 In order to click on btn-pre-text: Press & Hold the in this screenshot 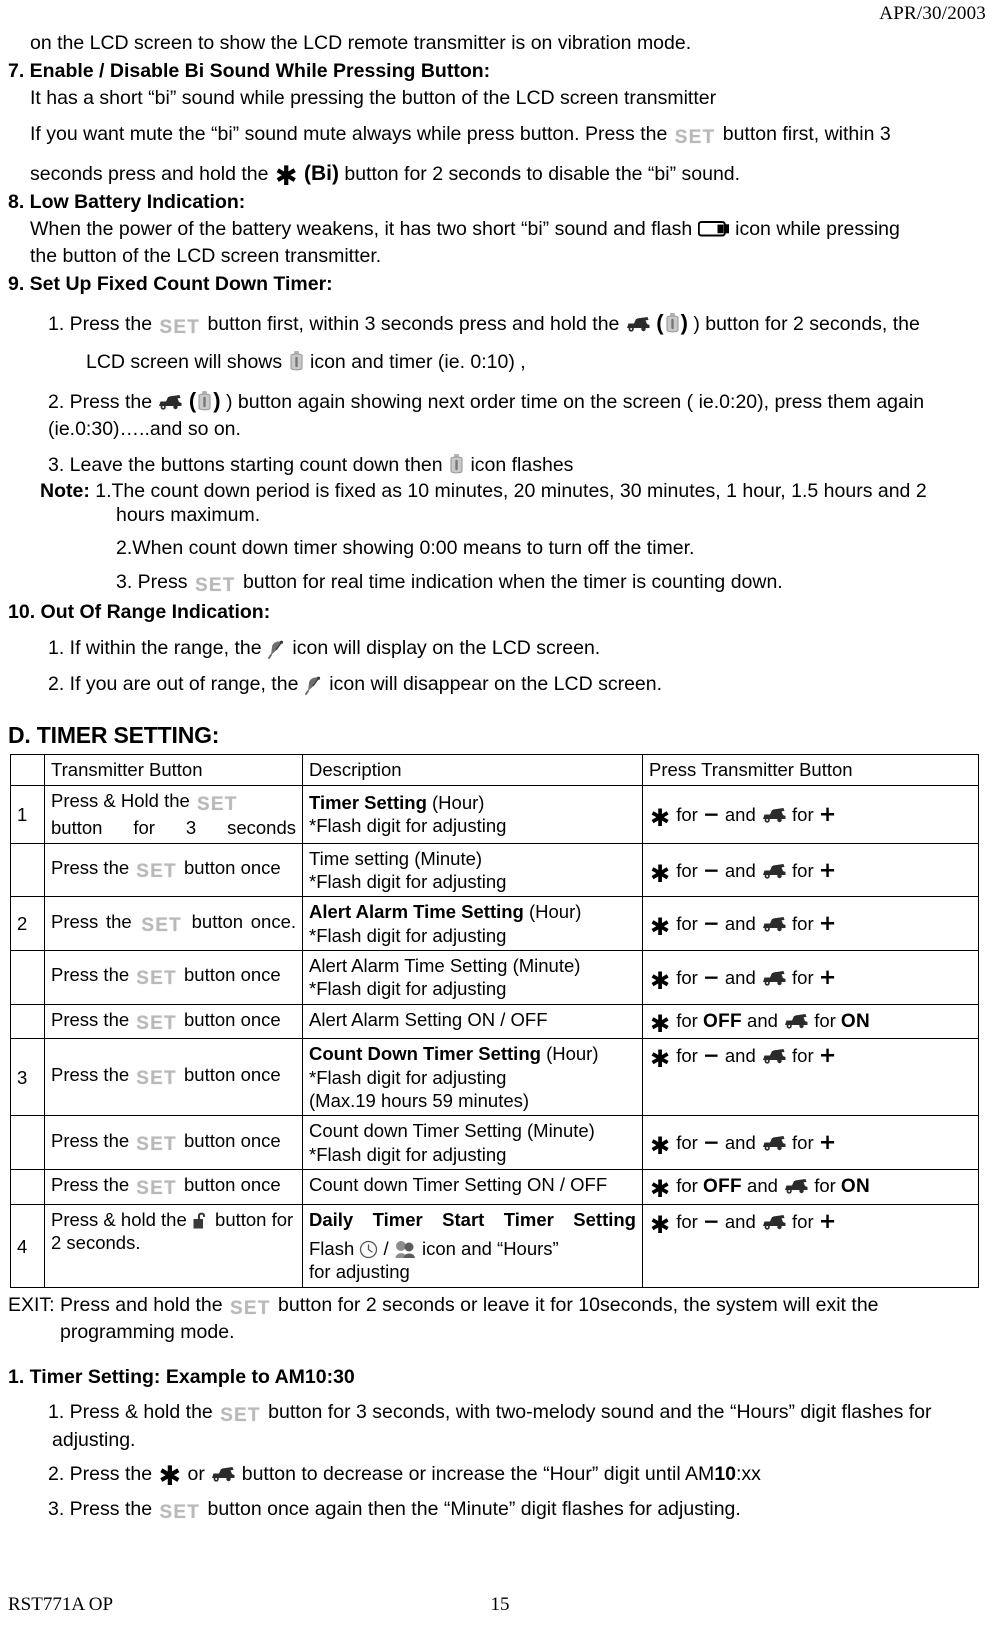, I will do `click(120, 800)`.